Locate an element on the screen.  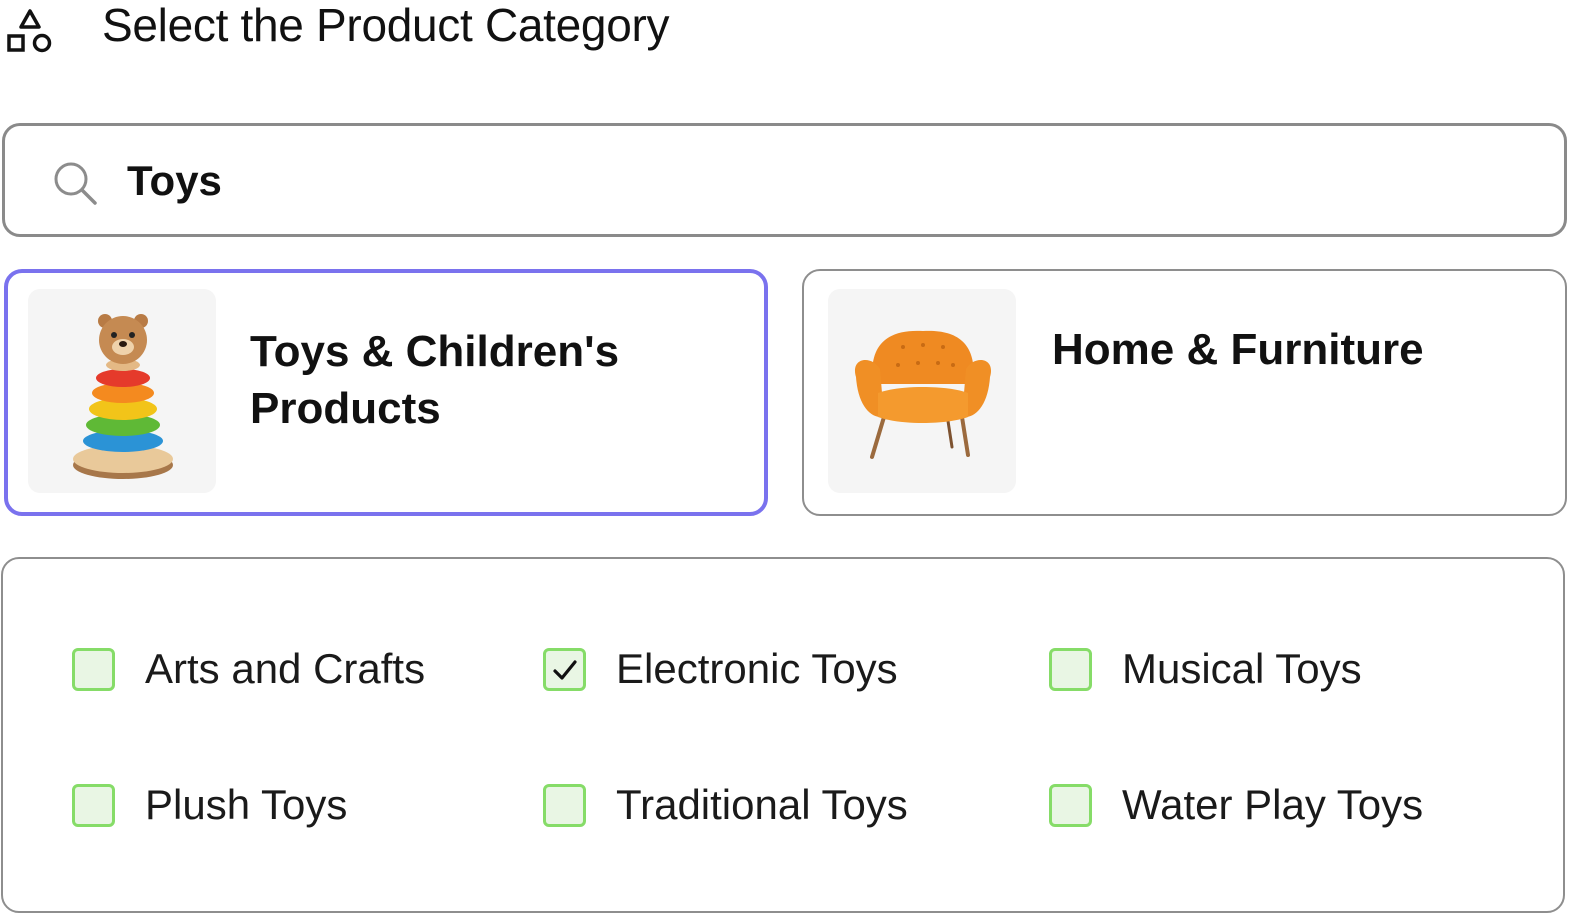
search-box is located at coordinates (784, 180).